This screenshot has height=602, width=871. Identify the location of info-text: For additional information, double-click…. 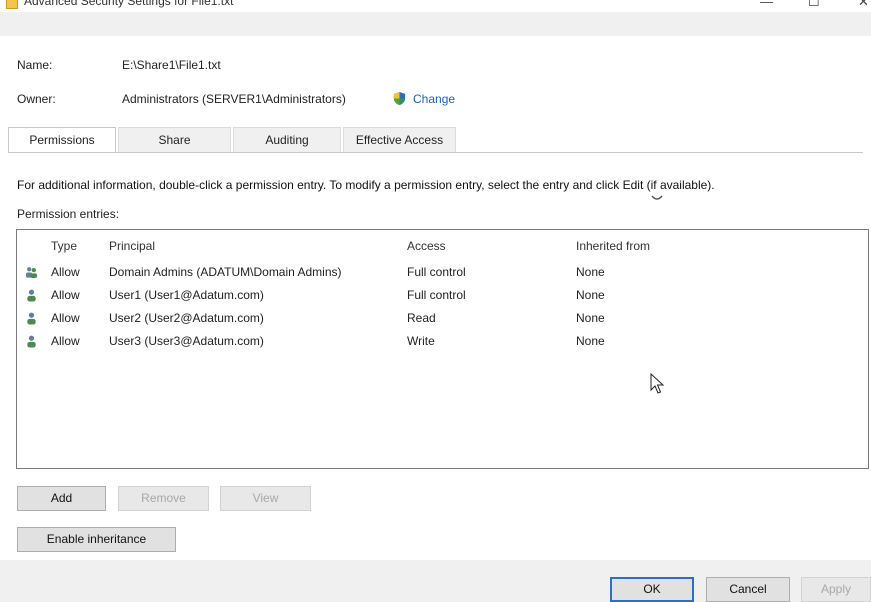
(366, 185).